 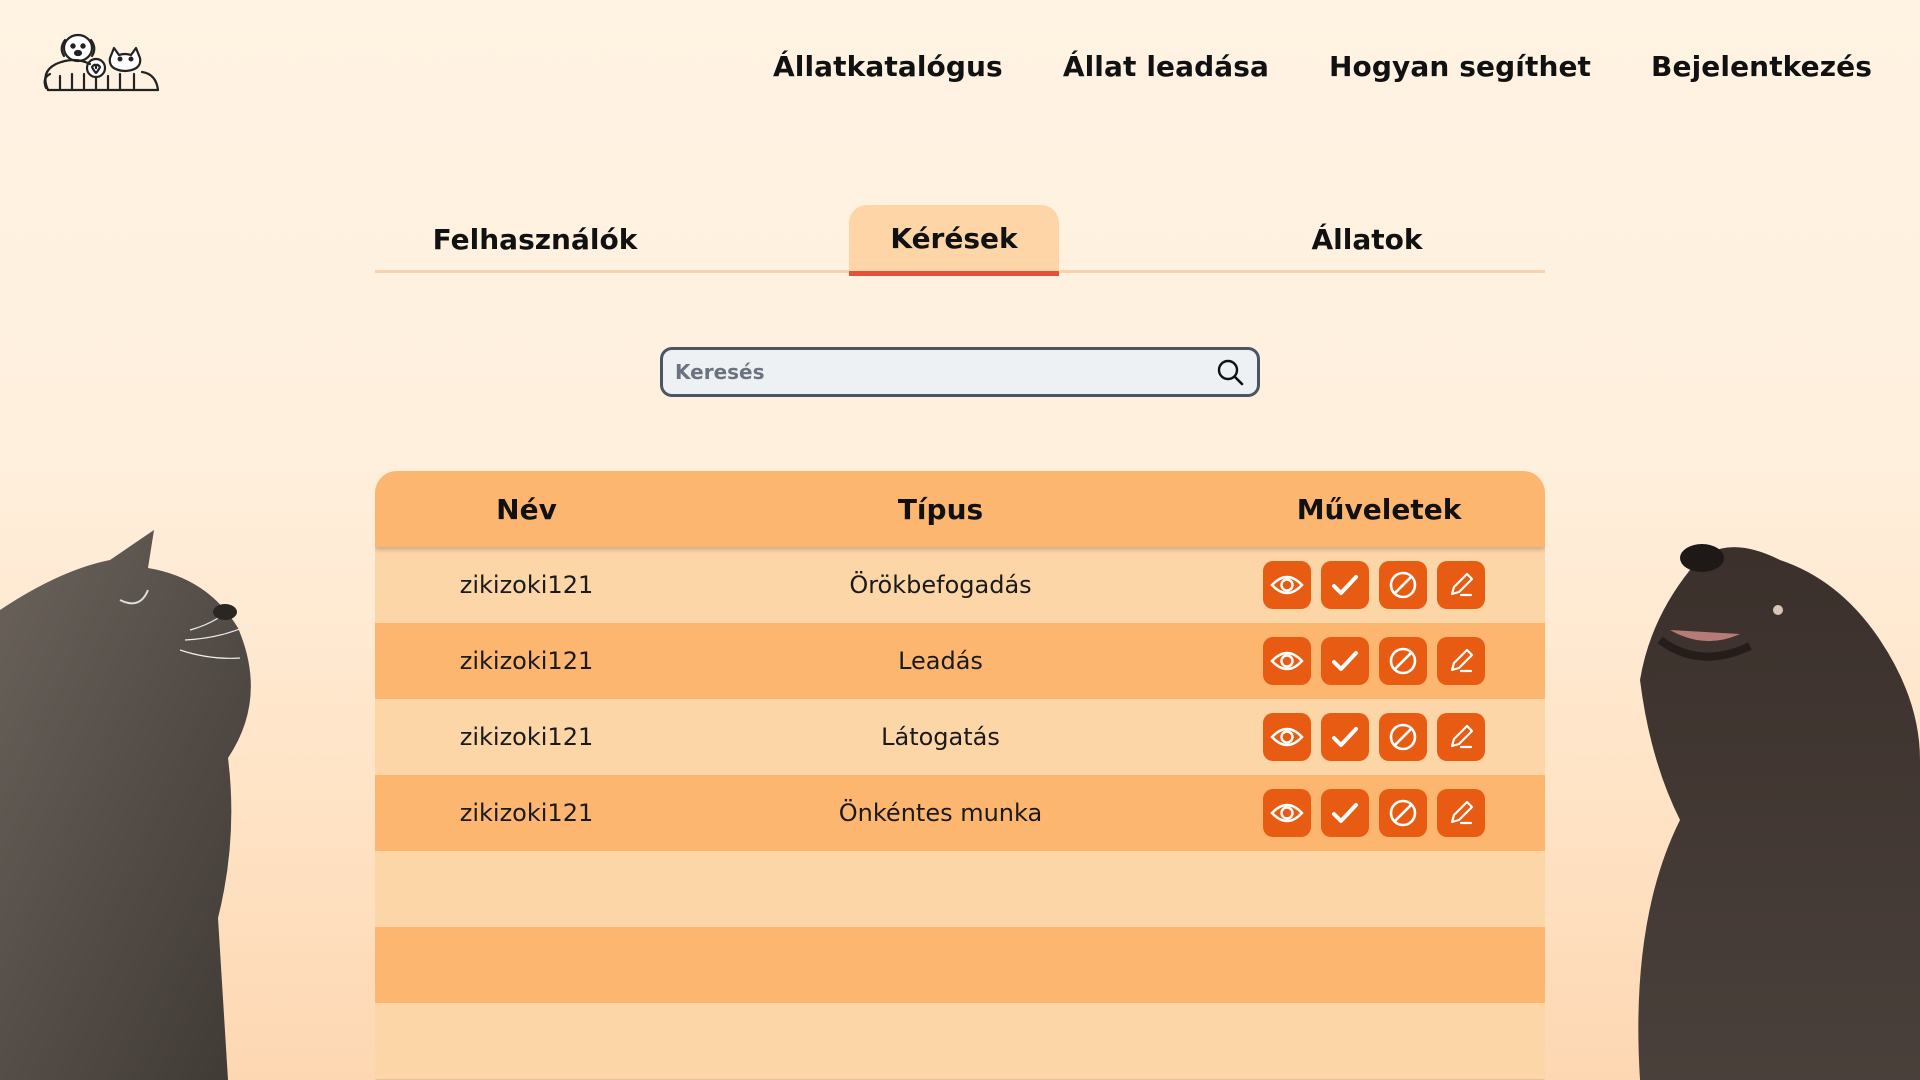 I want to click on dog-image, so click(x=1779, y=812).